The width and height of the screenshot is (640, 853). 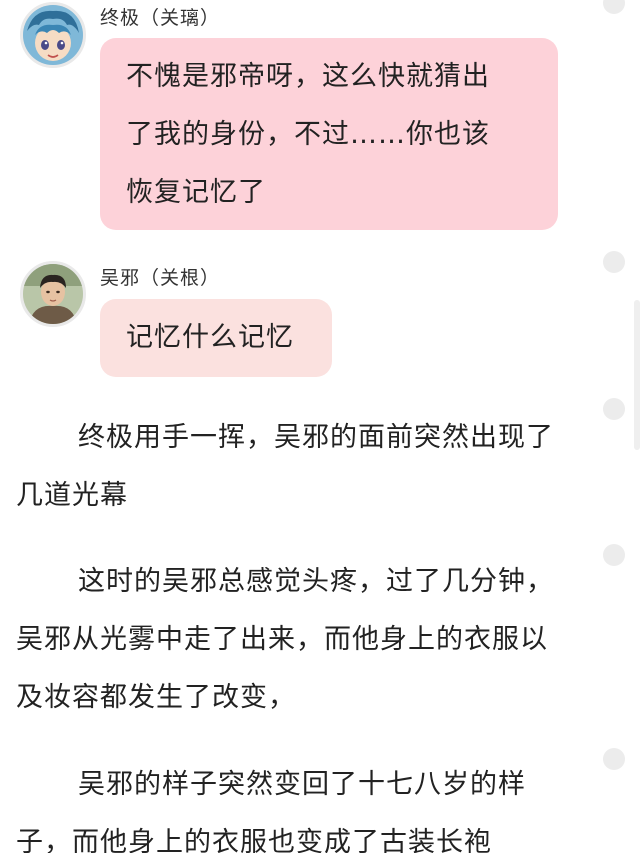 What do you see at coordinates (156, 697) in the screenshot?
I see `paragraph-line: 及妆容都发生了改变，` at bounding box center [156, 697].